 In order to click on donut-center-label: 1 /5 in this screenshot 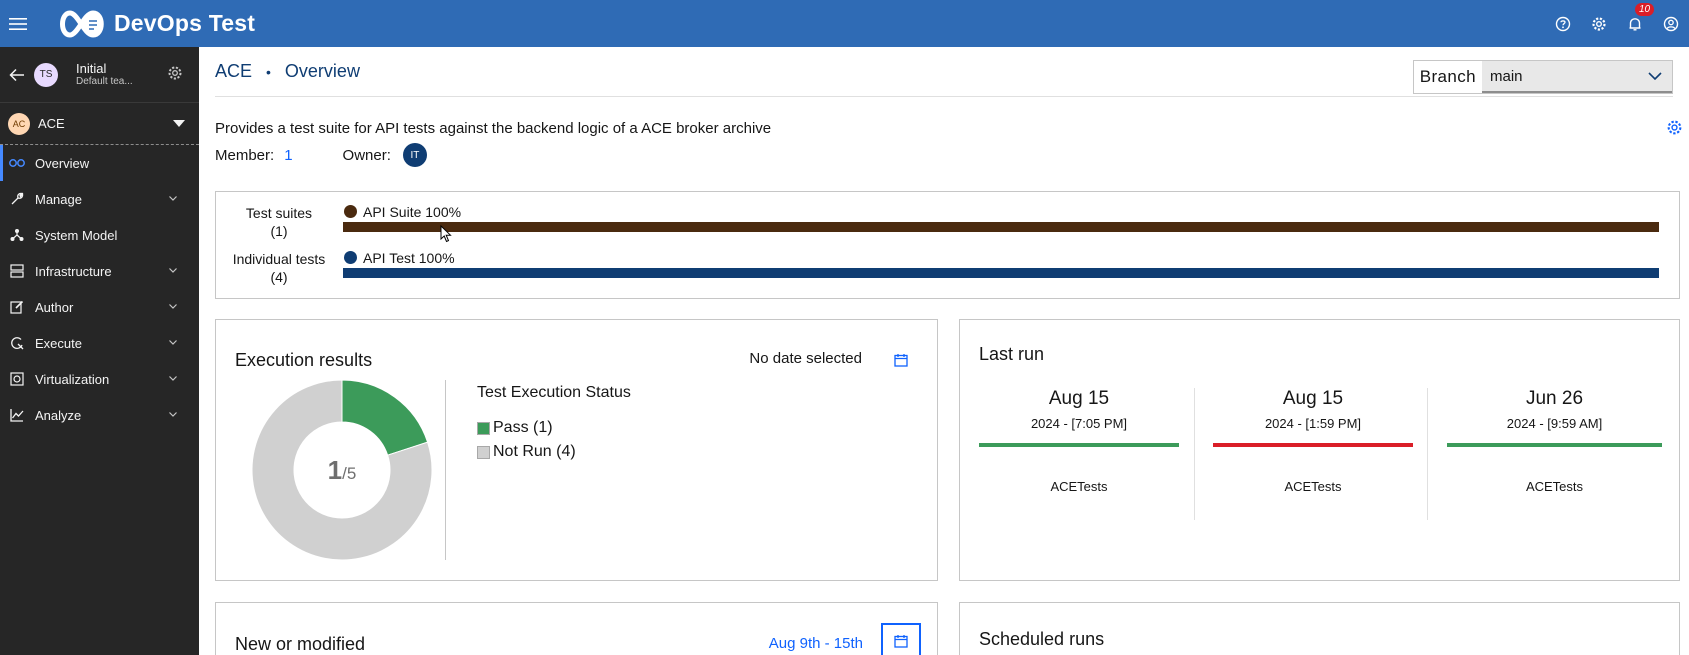, I will do `click(342, 470)`.